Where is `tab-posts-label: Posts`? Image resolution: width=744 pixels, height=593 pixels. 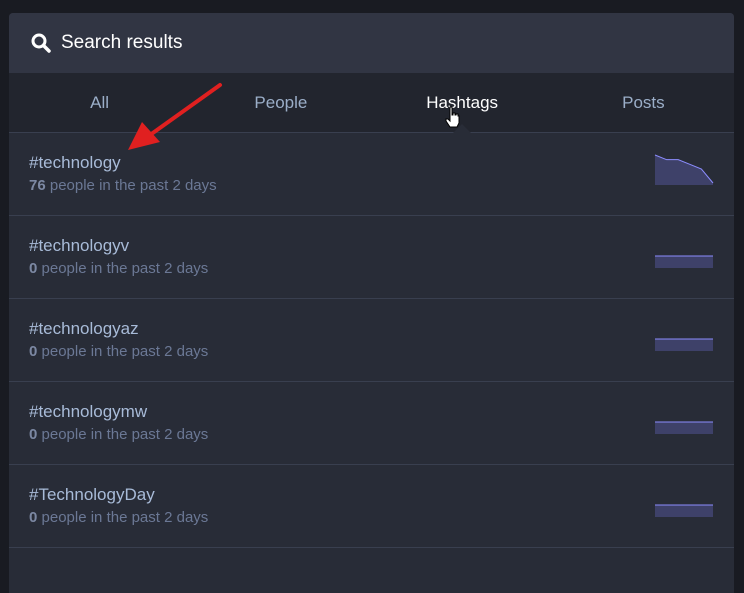 tab-posts-label: Posts is located at coordinates (643, 102).